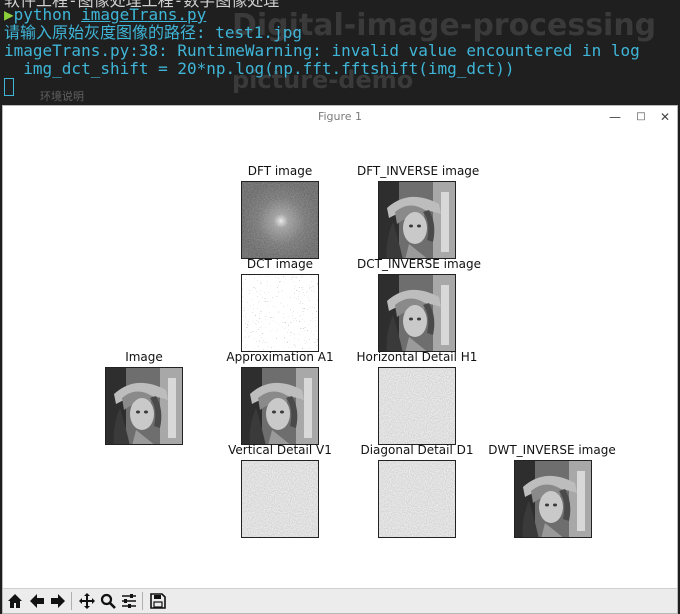 This screenshot has height=614, width=680. Describe the element at coordinates (417, 357) in the screenshot. I see `horizontal-detail-title: Horizontal Detail H1` at that location.